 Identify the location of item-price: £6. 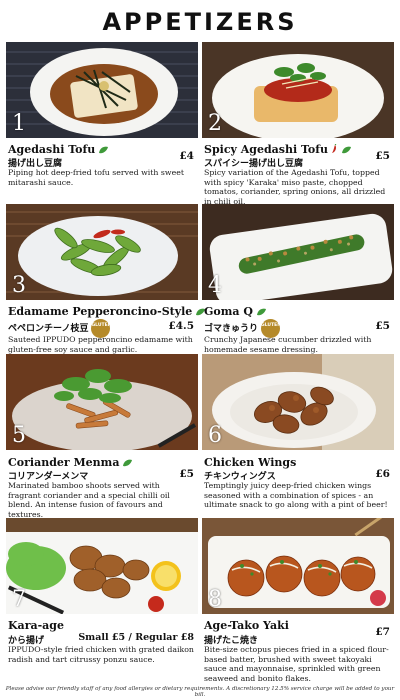
(382, 474).